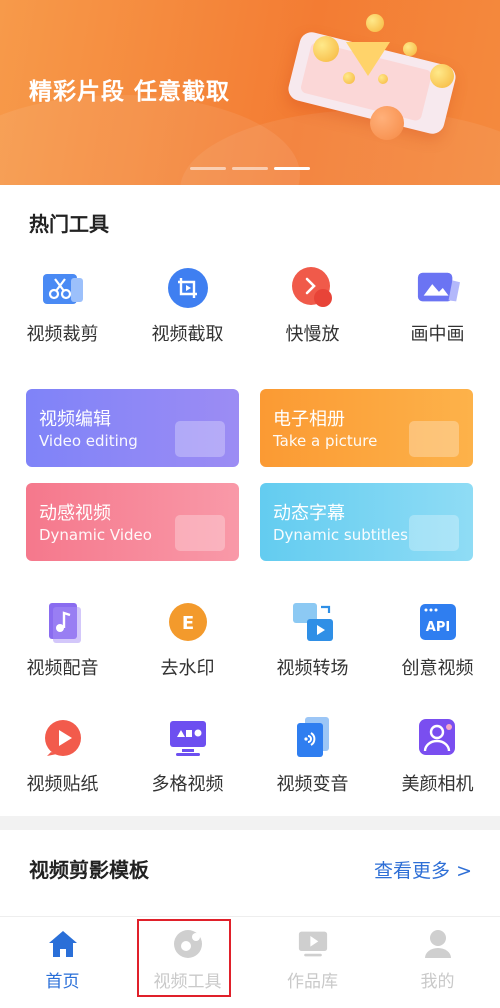 This screenshot has height=1008, width=500. Describe the element at coordinates (63, 288) in the screenshot. I see `scissors-icon` at that location.